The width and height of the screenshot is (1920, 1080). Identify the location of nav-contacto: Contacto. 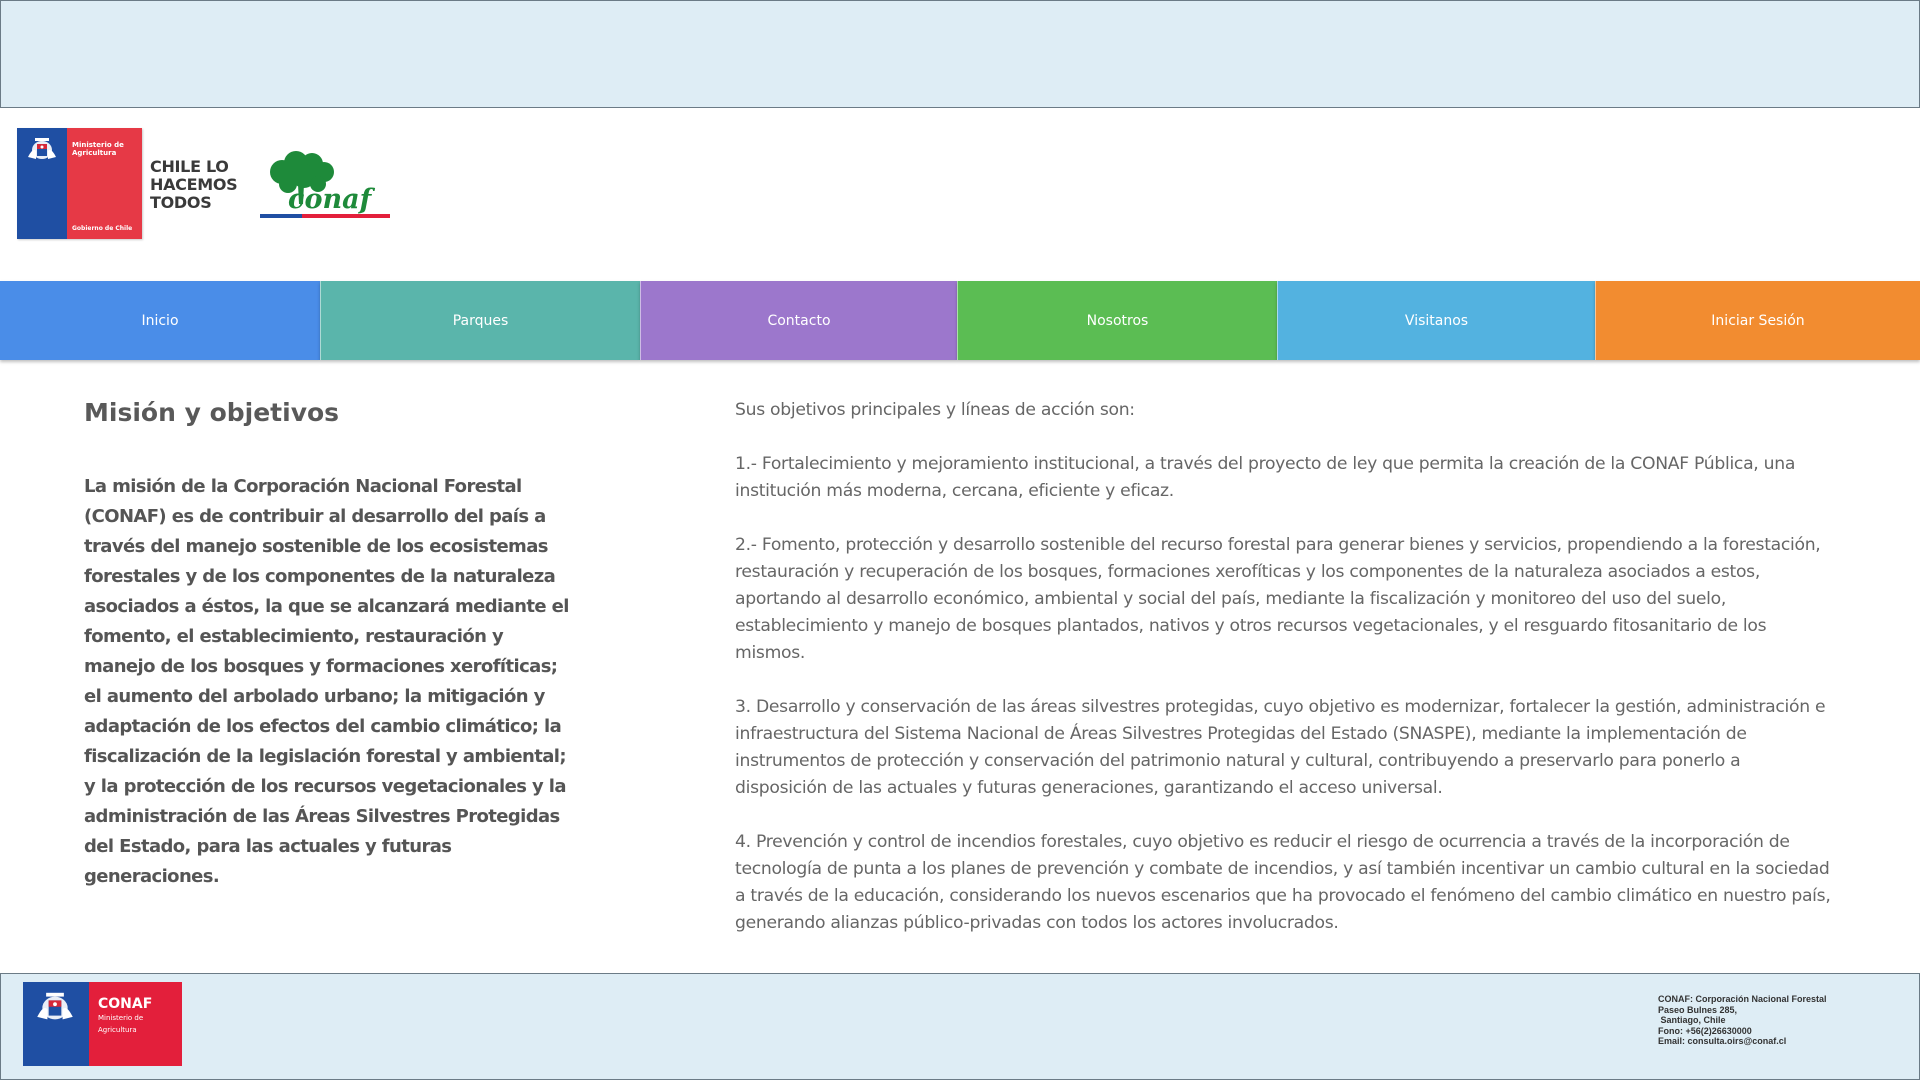
(798, 320).